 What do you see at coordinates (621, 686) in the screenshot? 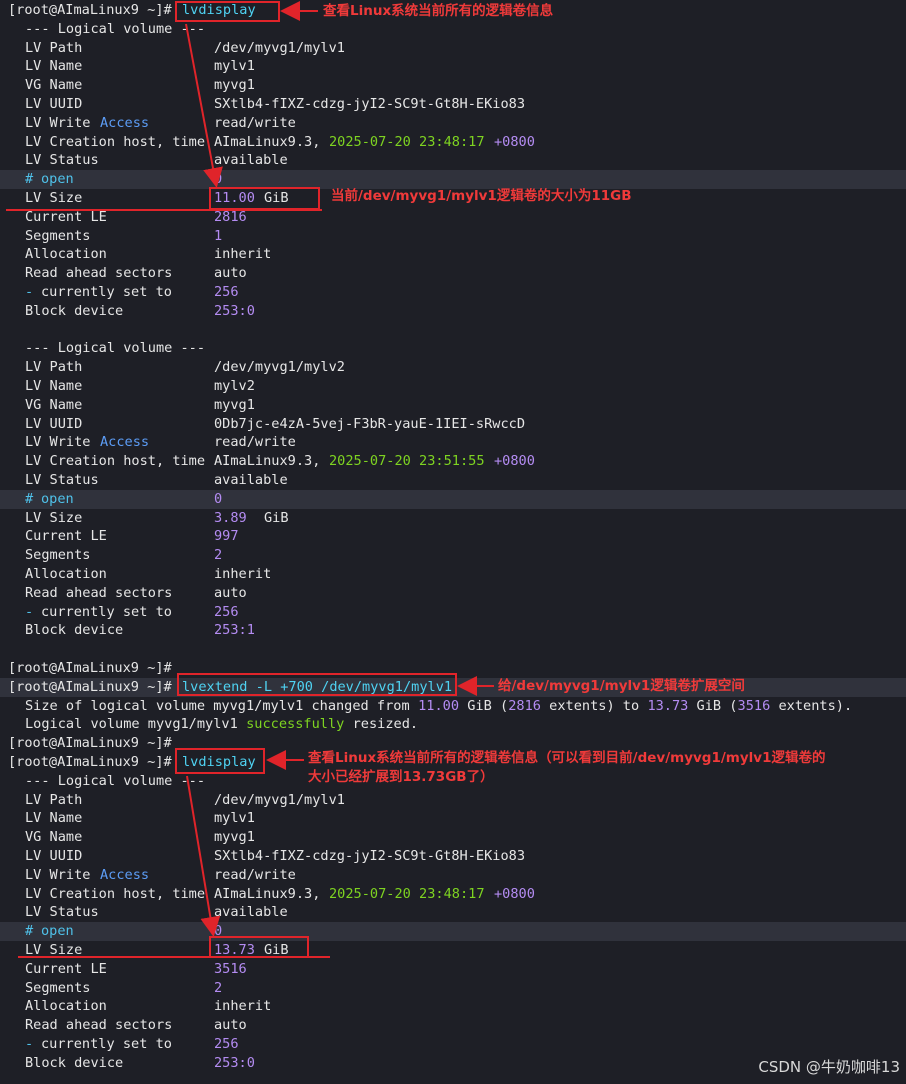
I see `annotation-extend-space: 给/dev/myvg1/mylv1逻辑卷扩展空间` at bounding box center [621, 686].